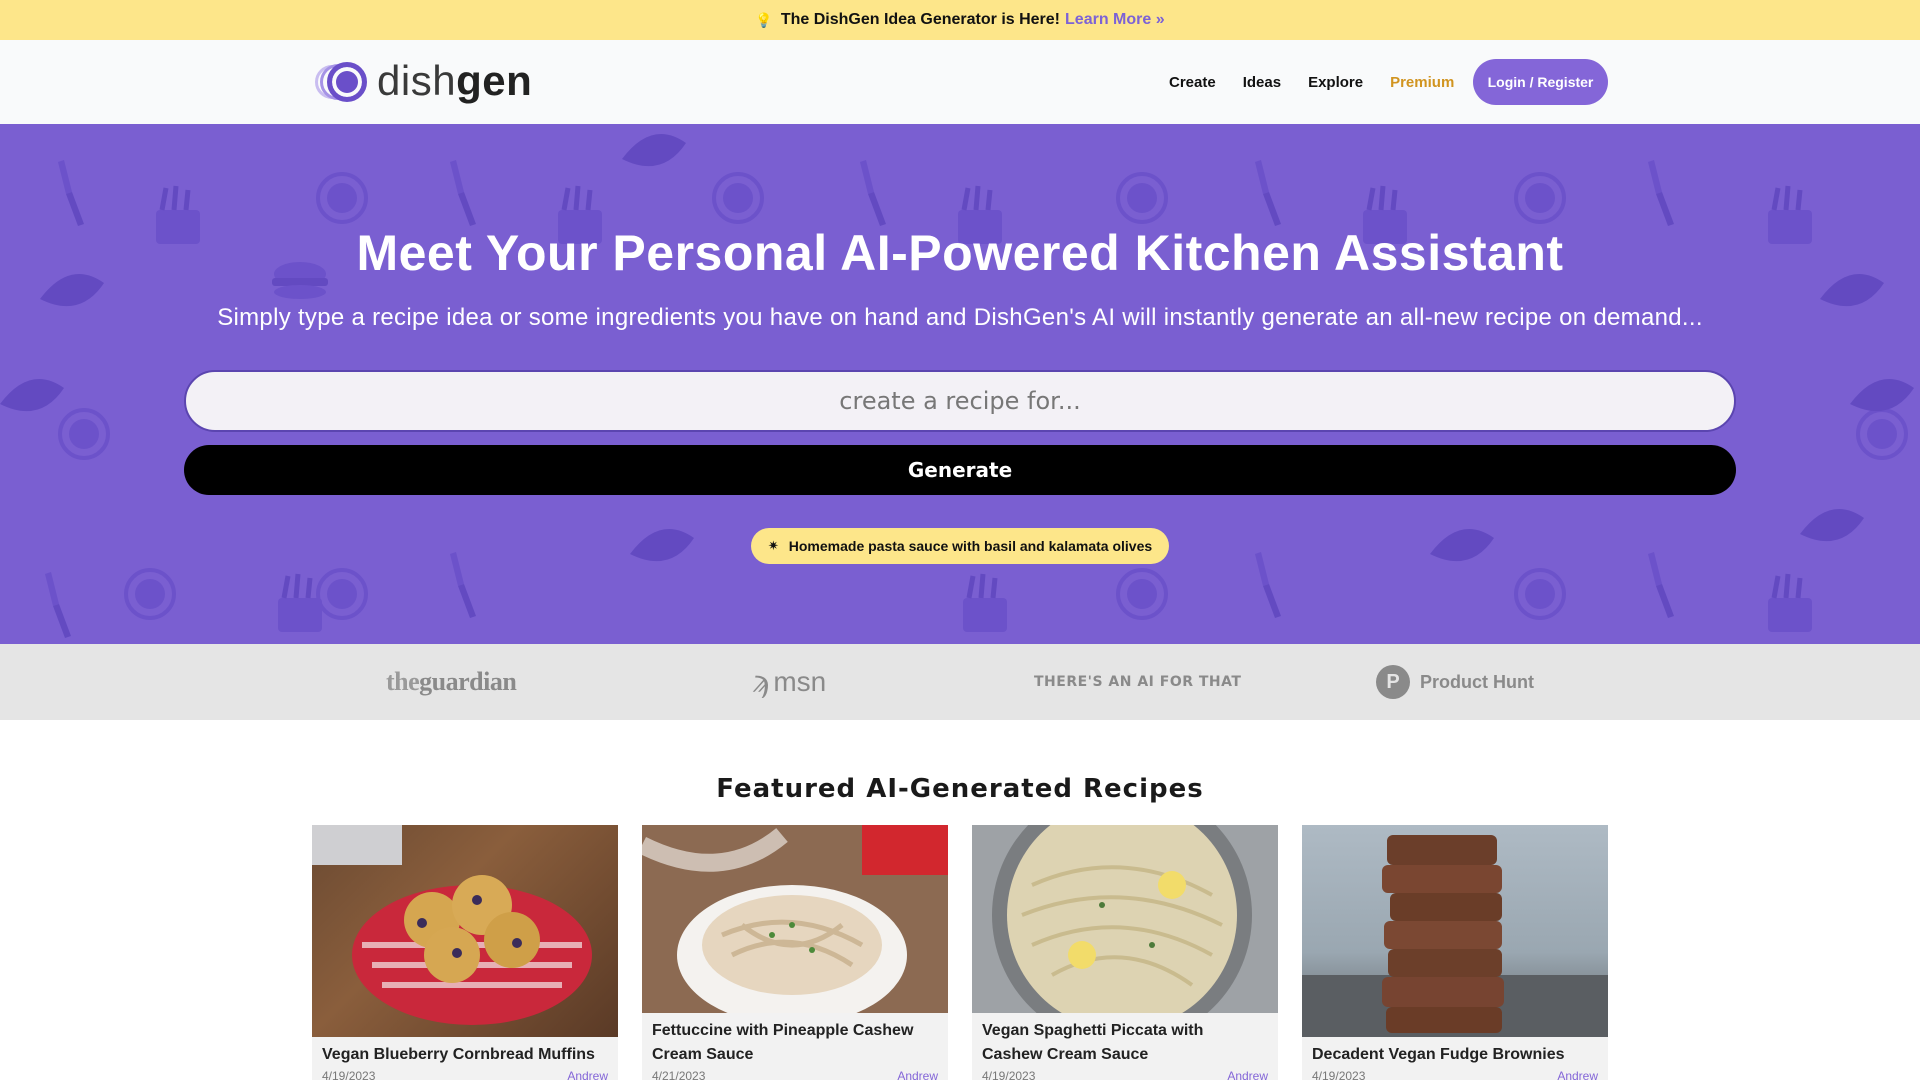  Describe the element at coordinates (1422, 82) in the screenshot. I see `nav-premium: Premium` at that location.